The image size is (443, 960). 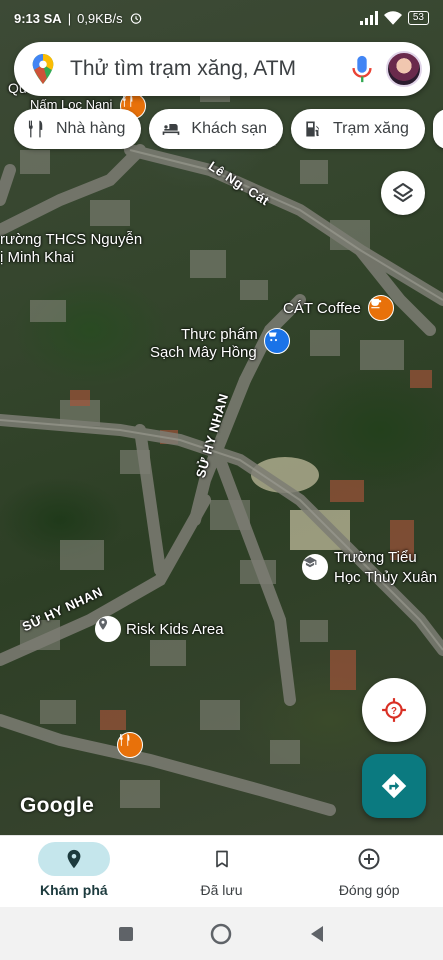 I want to click on nav-contribute: Đóng góp, so click(x=369, y=871).